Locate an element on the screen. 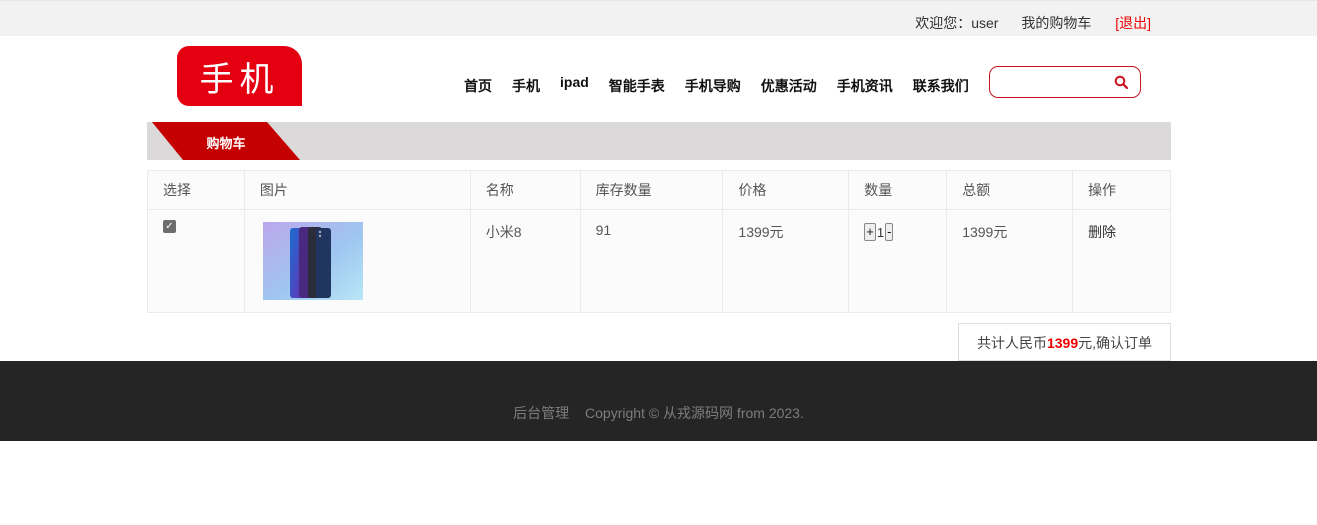 The width and height of the screenshot is (1317, 525). quantity-value: 1 is located at coordinates (880, 232).